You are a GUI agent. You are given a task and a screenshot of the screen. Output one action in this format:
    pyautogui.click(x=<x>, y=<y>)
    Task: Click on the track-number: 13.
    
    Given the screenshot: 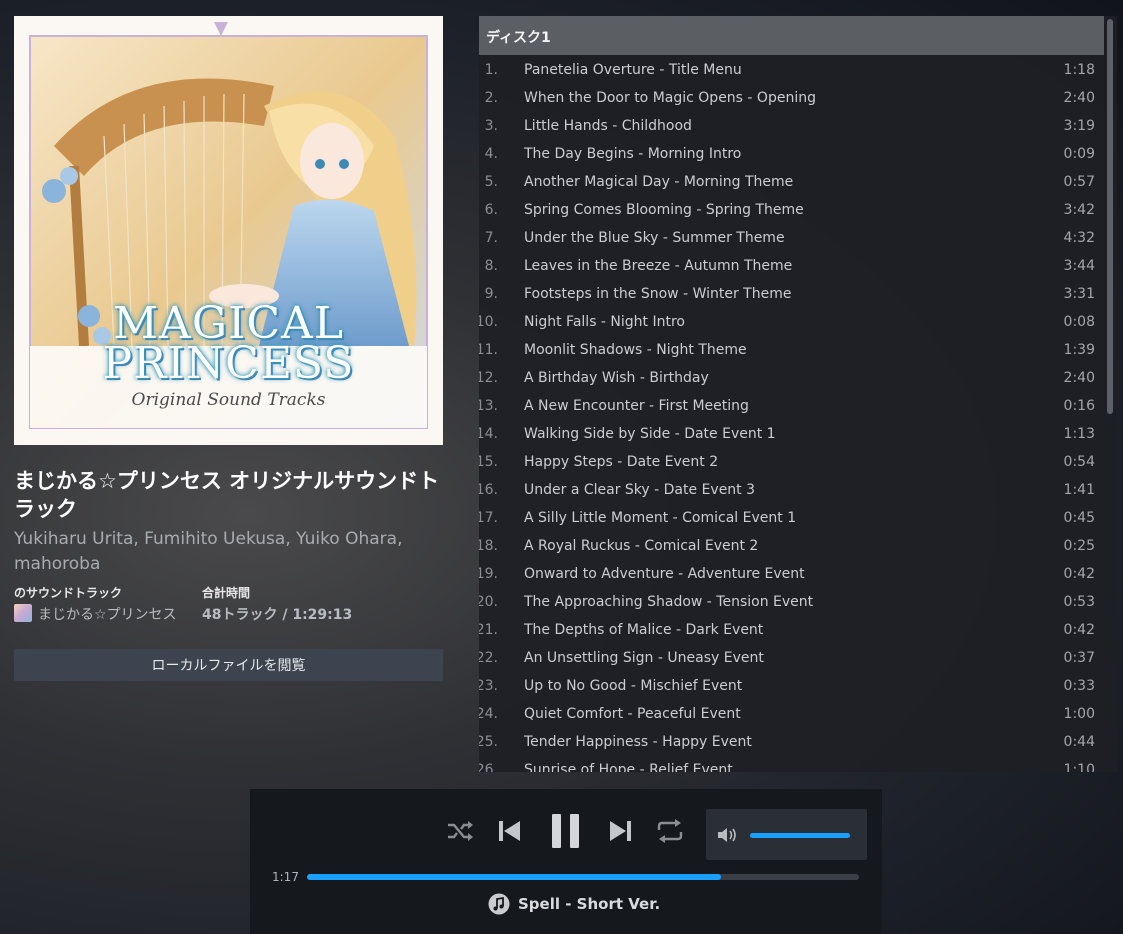 What is the action you would take?
    pyautogui.click(x=488, y=406)
    